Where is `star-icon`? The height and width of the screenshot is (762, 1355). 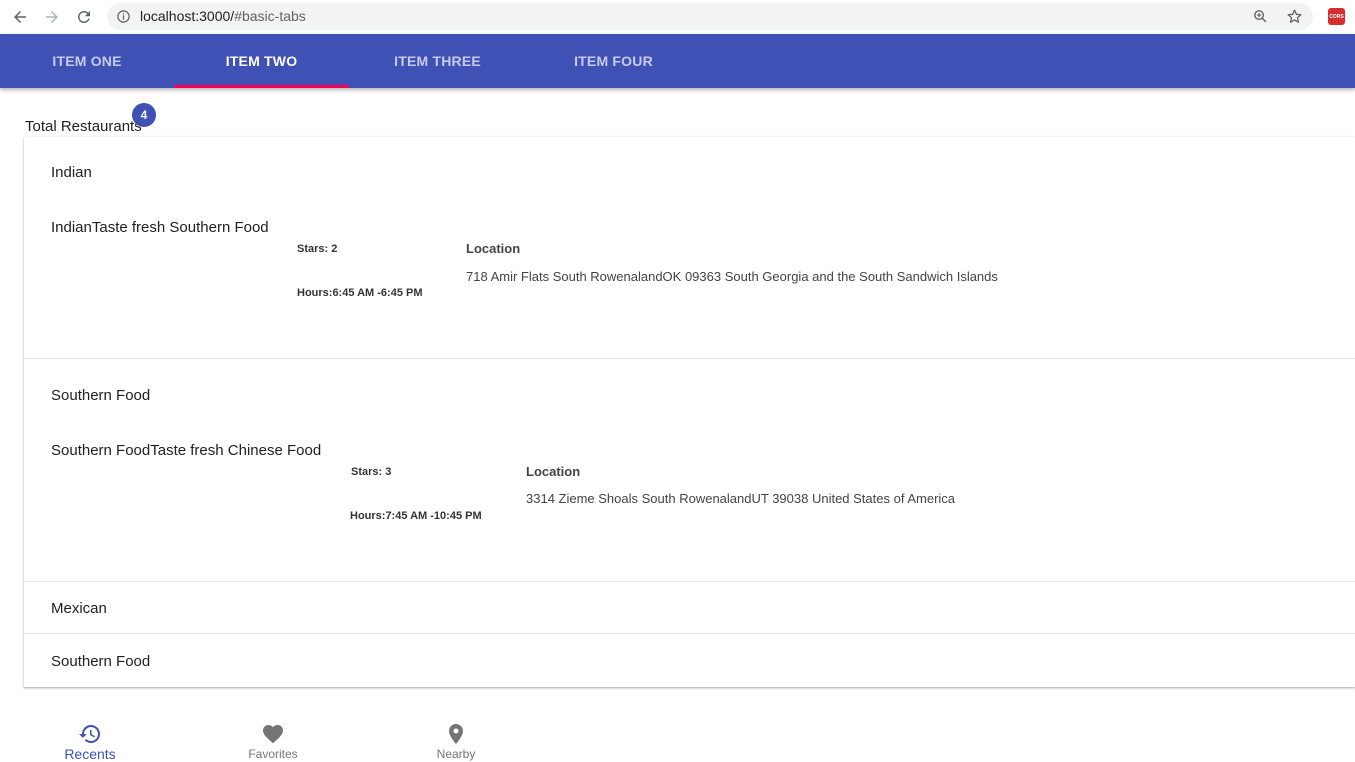 star-icon is located at coordinates (1294, 16).